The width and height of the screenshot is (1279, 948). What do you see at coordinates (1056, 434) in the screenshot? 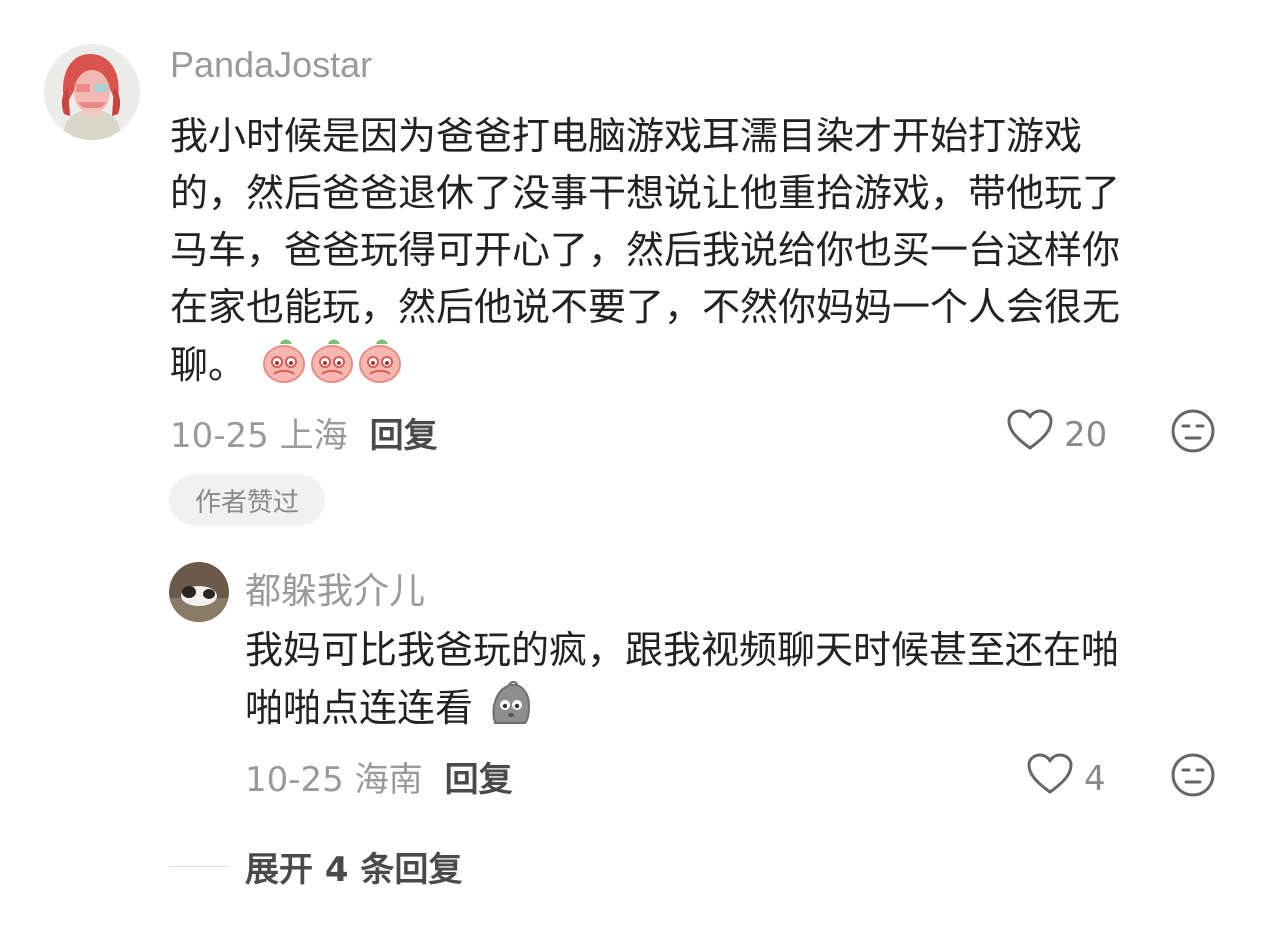
I see `like-button: 20` at bounding box center [1056, 434].